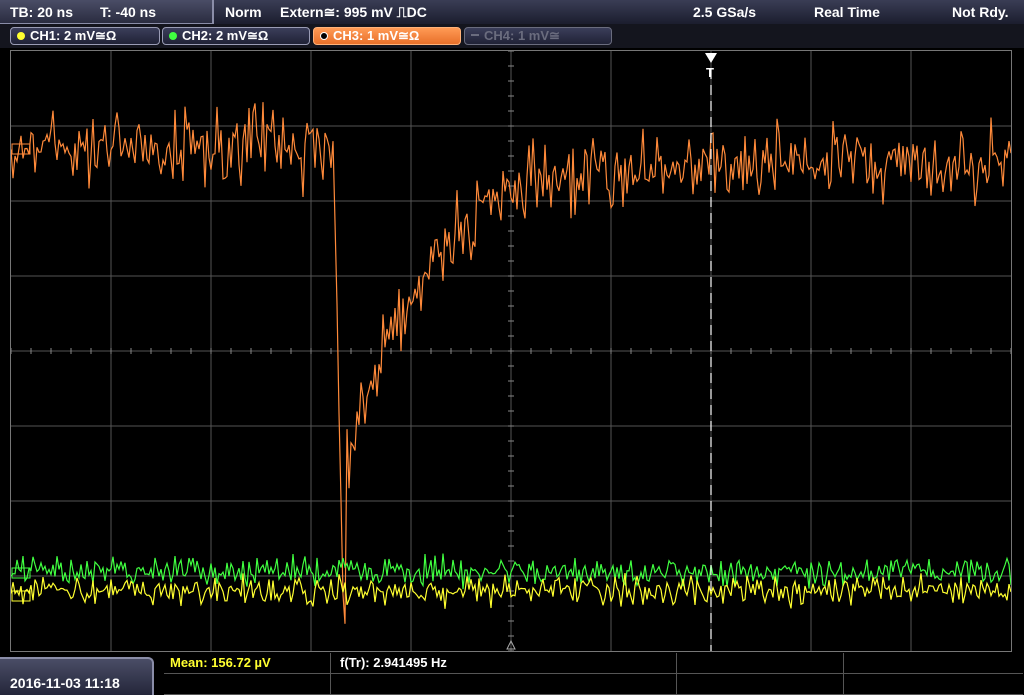 The width and height of the screenshot is (1024, 695). Describe the element at coordinates (393, 662) in the screenshot. I see `frequency-measurement: f(Tr): 2.941495 Hz` at that location.